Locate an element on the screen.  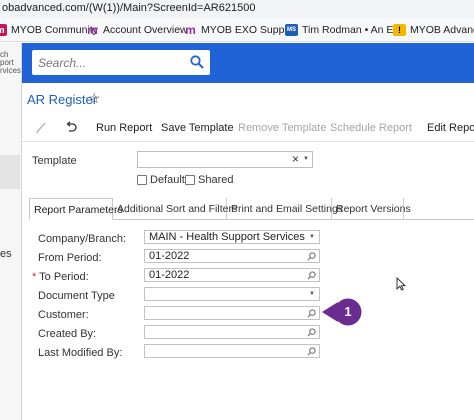
search-input is located at coordinates (113, 62).